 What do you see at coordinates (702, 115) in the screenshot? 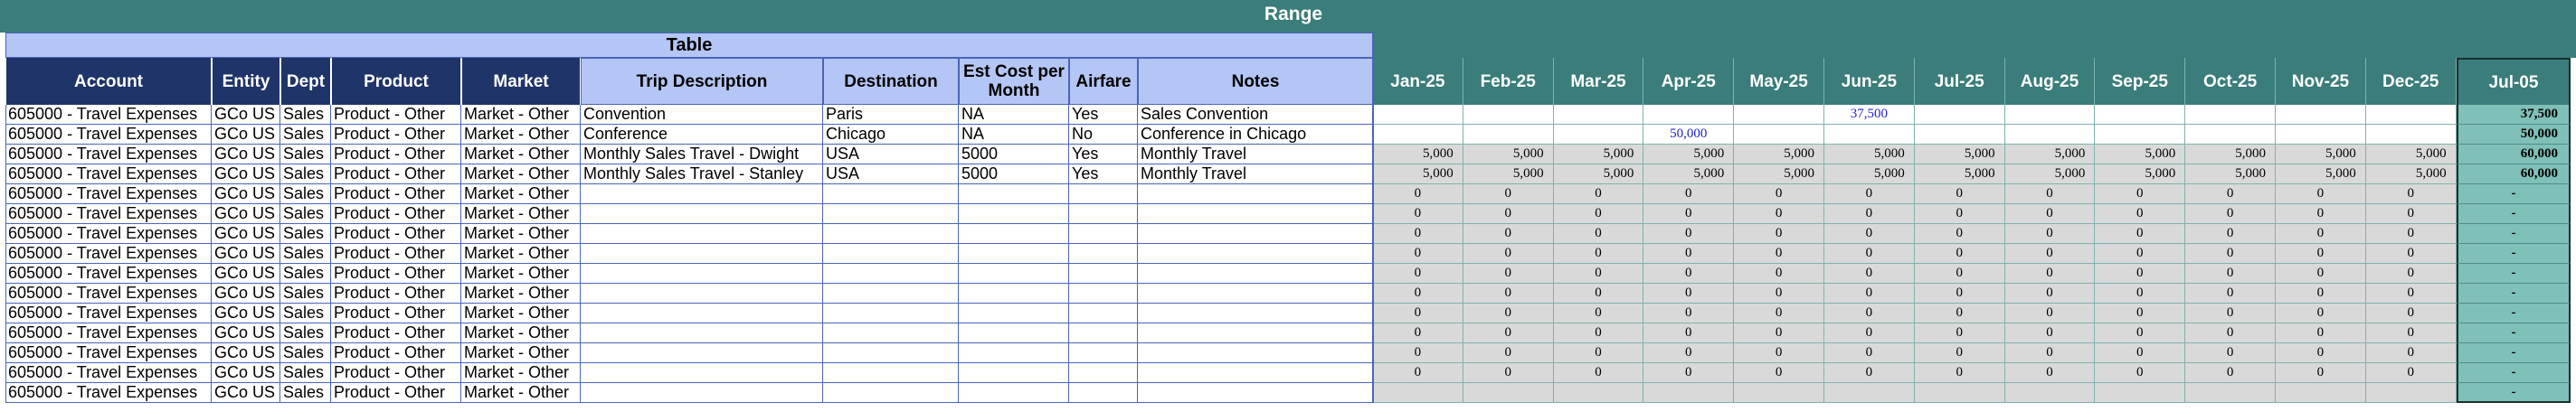
I see `cell-trip: Convention` at bounding box center [702, 115].